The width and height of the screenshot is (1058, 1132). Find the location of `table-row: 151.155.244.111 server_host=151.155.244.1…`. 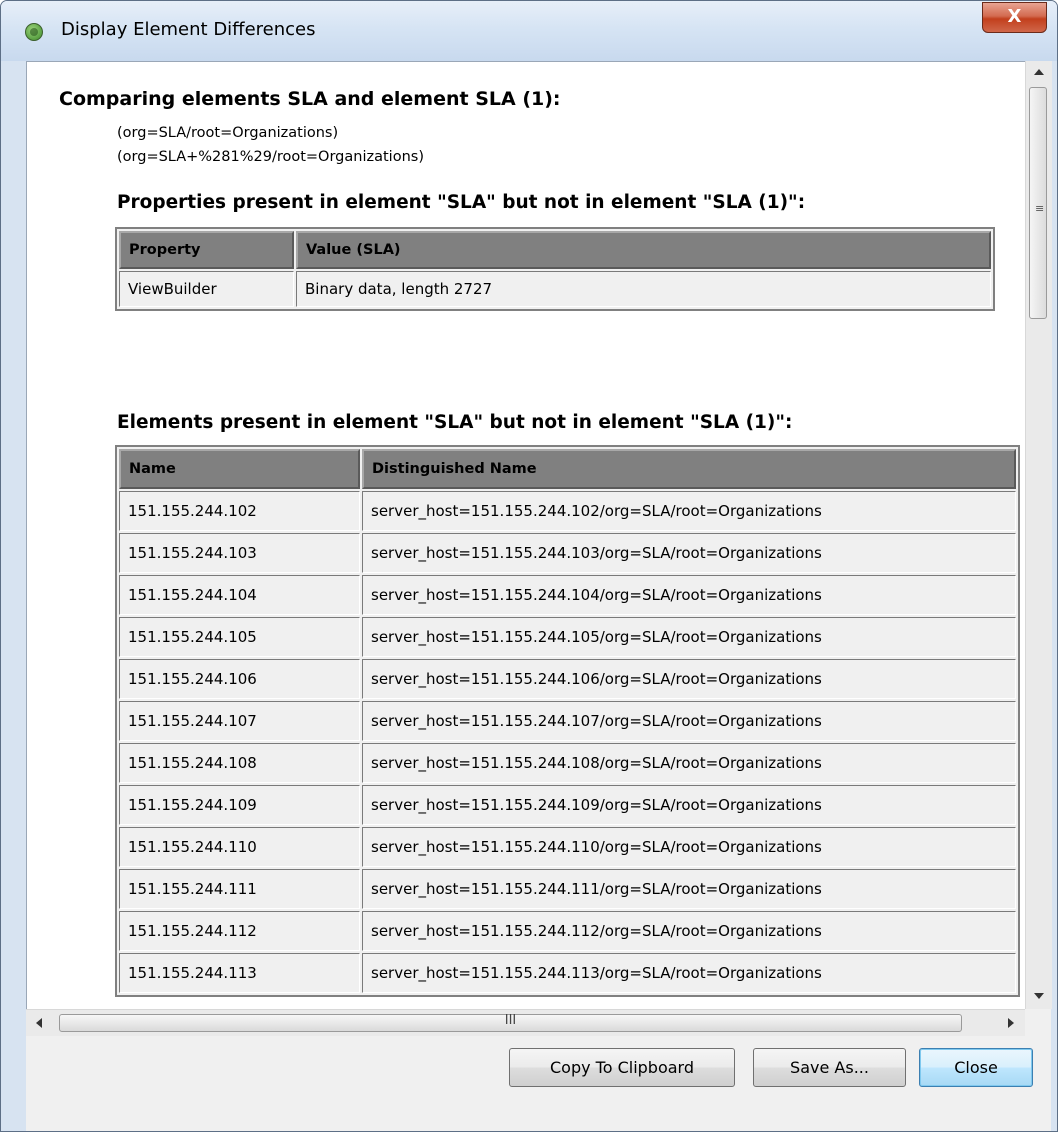

table-row: 151.155.244.111 server_host=151.155.244.1… is located at coordinates (567, 889).